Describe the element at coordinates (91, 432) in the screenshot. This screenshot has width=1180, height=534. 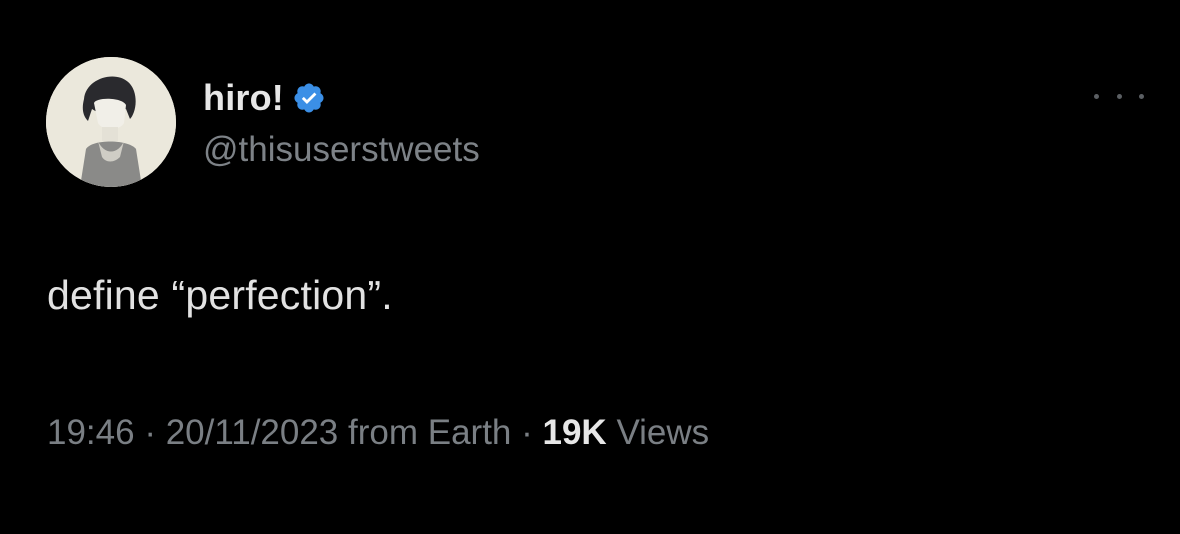
I see `tweet-time: 19:46` at that location.